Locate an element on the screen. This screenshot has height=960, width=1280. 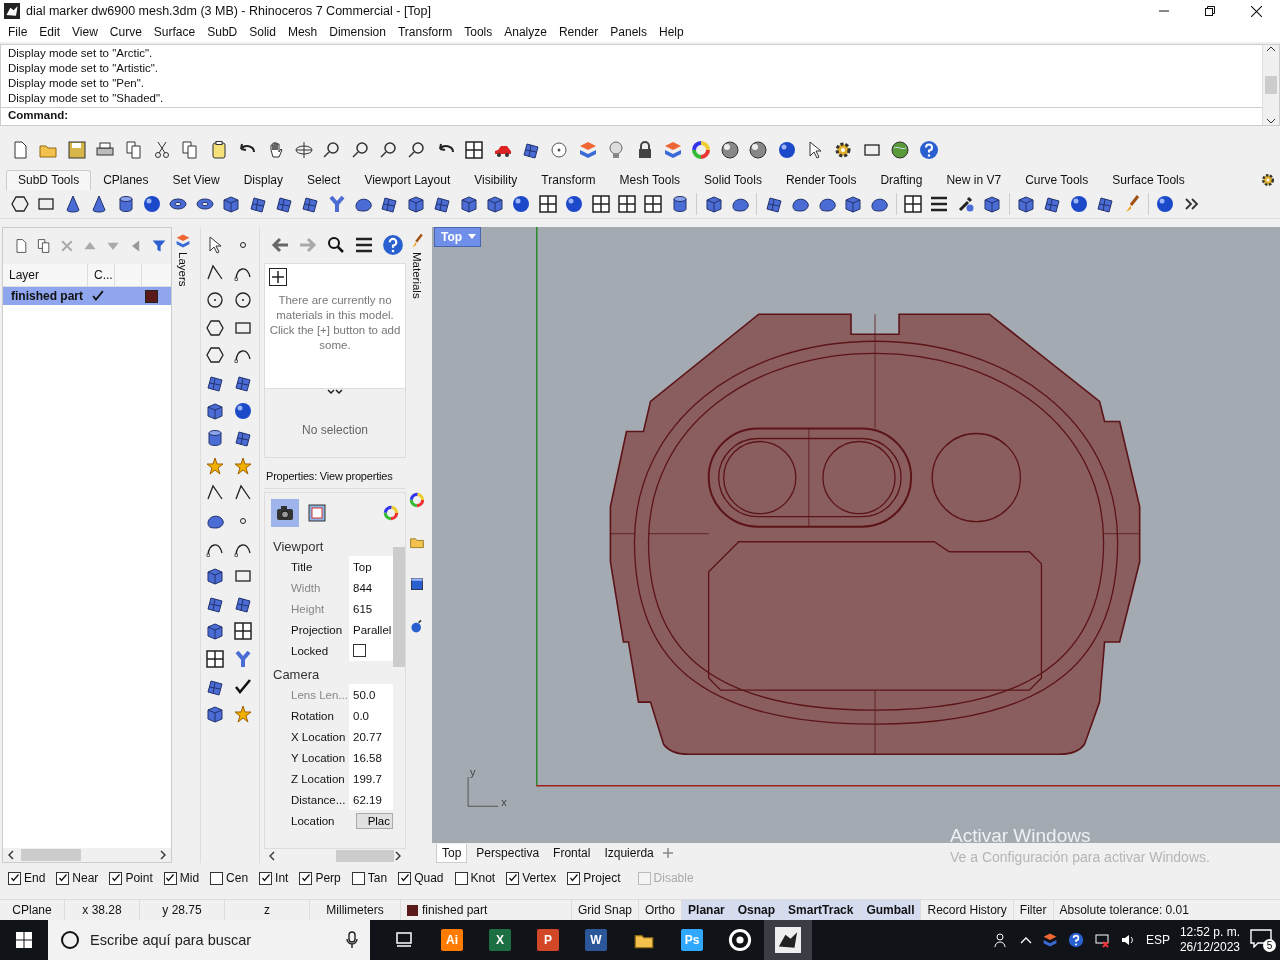
toolbar-tab: Solid Tools is located at coordinates (733, 180).